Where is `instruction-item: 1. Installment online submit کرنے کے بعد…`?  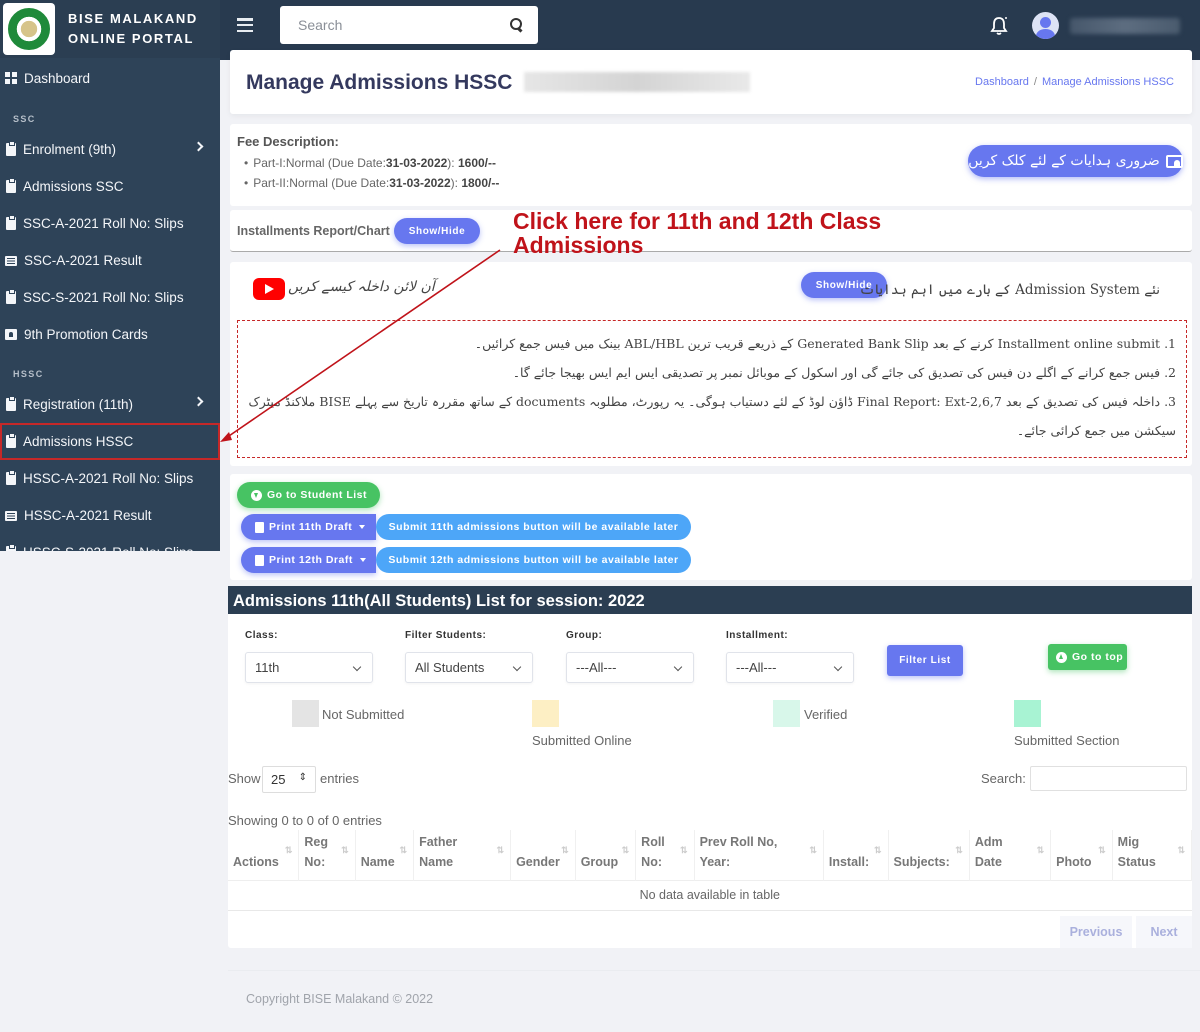 instruction-item: 1. Installment online submit کرنے کے بعد… is located at coordinates (825, 343).